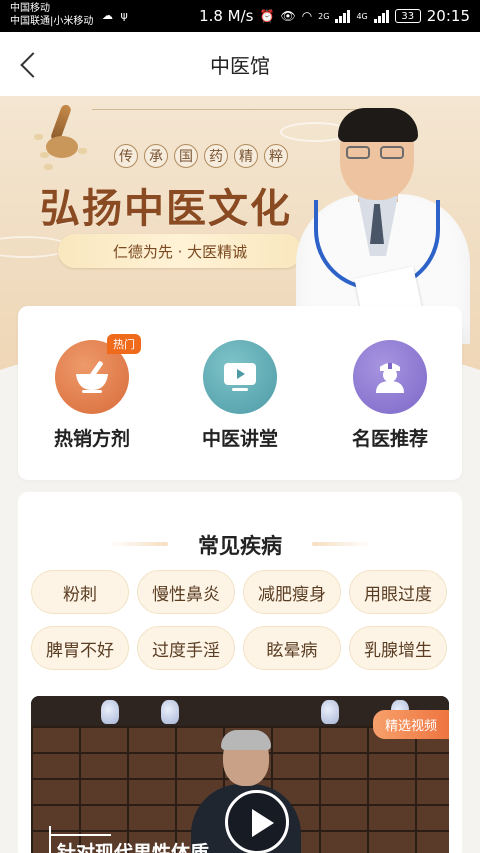  I want to click on video-screen-icon, so click(240, 377).